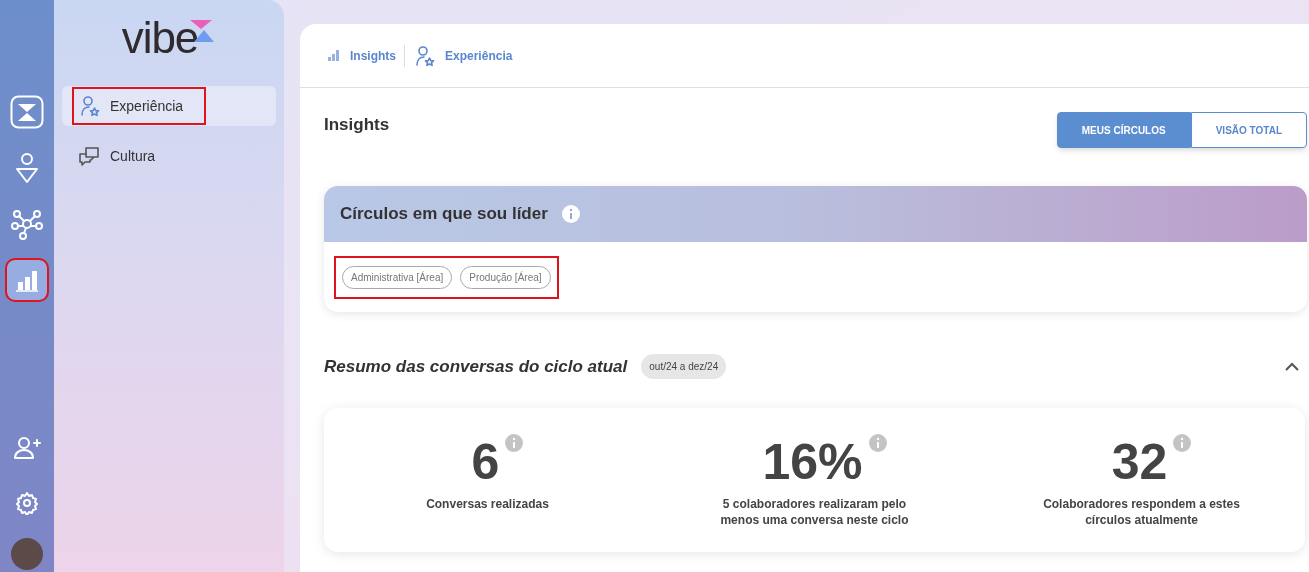 The width and height of the screenshot is (1309, 572). I want to click on stat-value: 6, so click(485, 461).